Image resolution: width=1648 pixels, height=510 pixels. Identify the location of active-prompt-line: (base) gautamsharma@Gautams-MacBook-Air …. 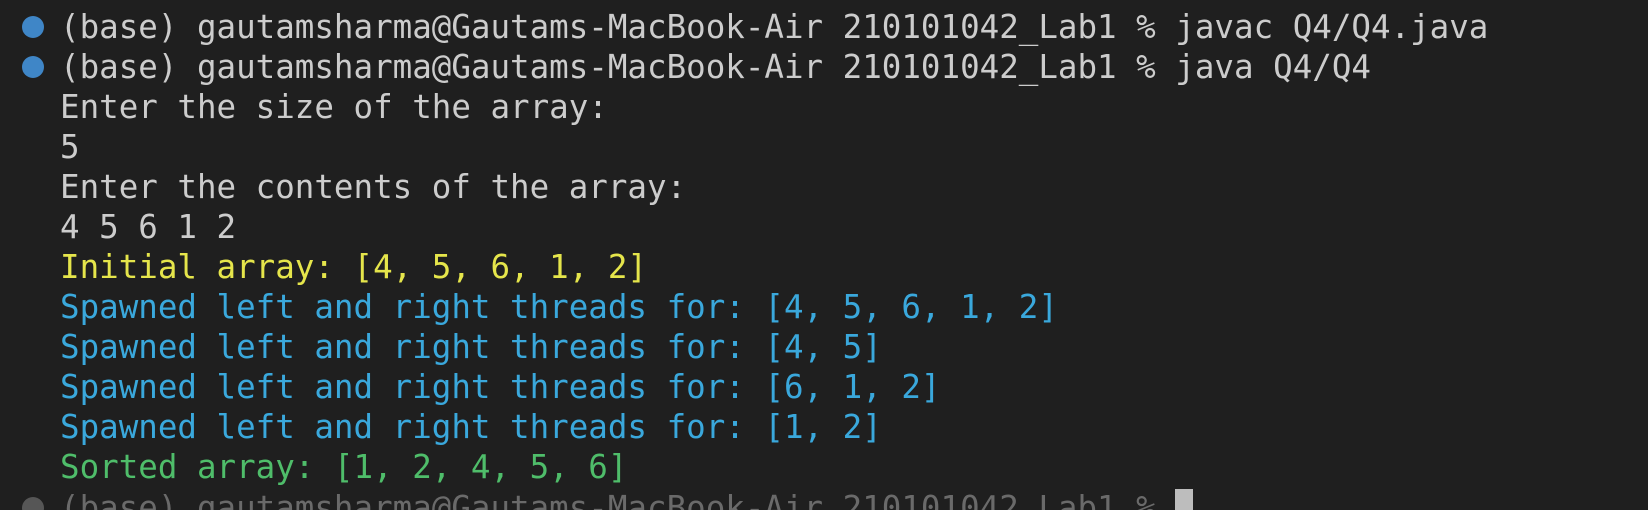
(627, 499).